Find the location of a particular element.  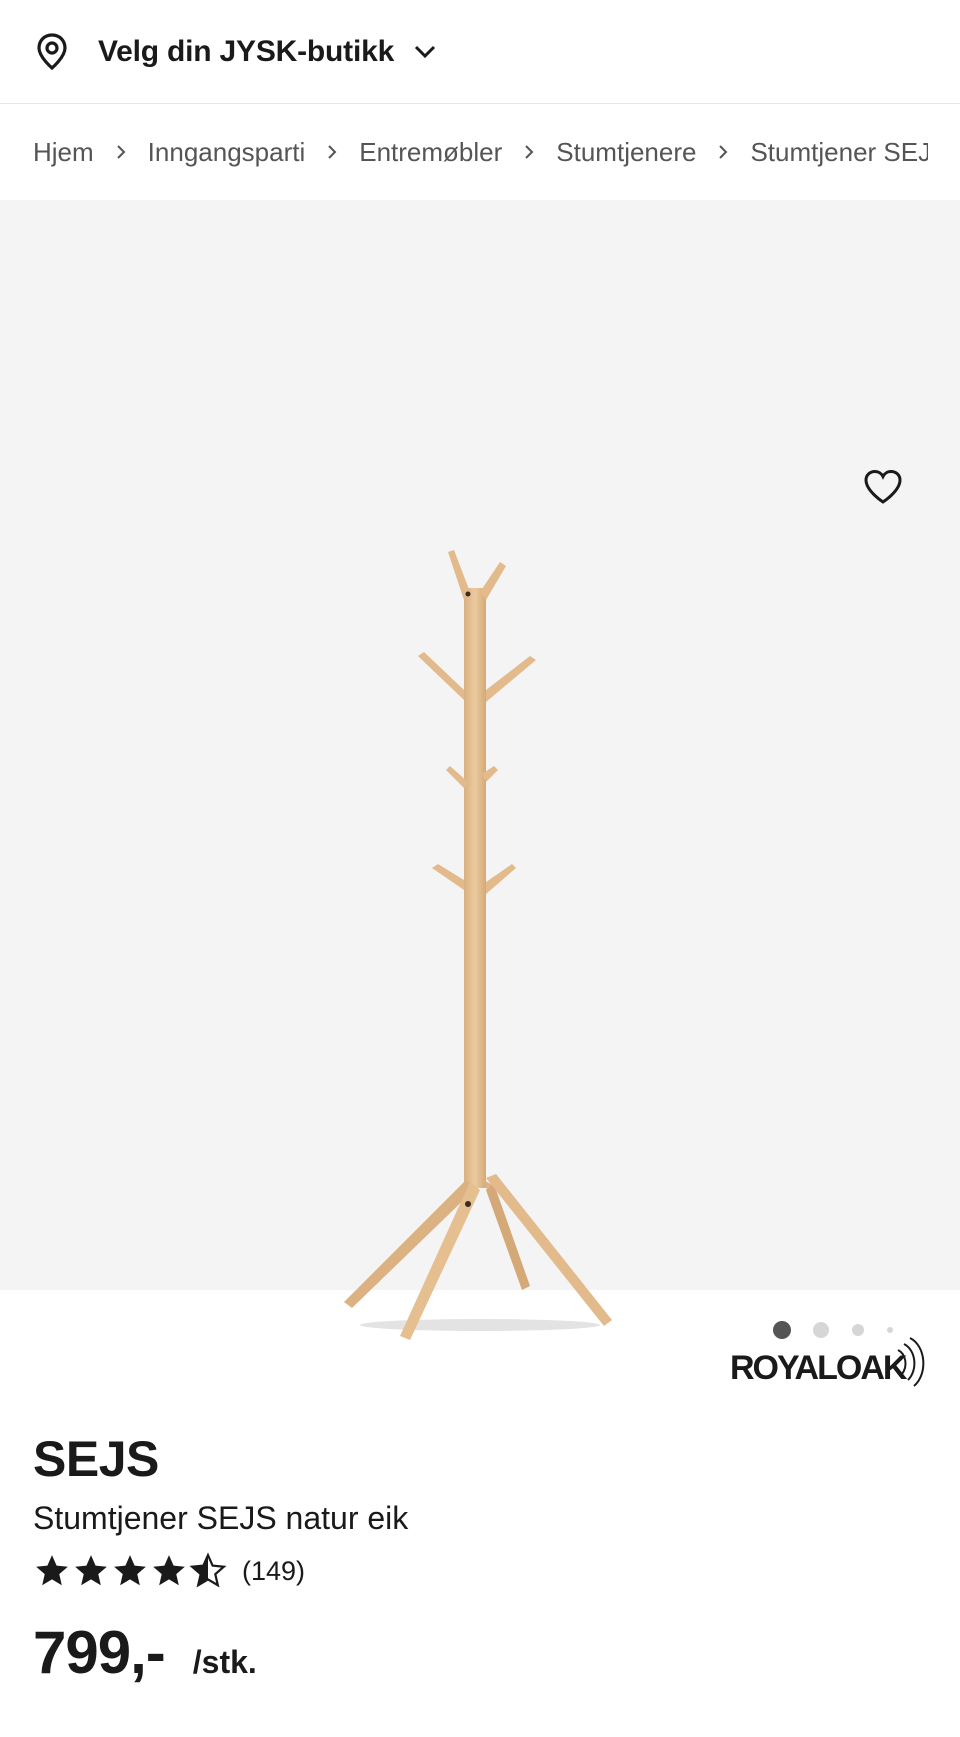

breadcrumb-item-stumtjenere: Stumtjenere is located at coordinates (626, 152).